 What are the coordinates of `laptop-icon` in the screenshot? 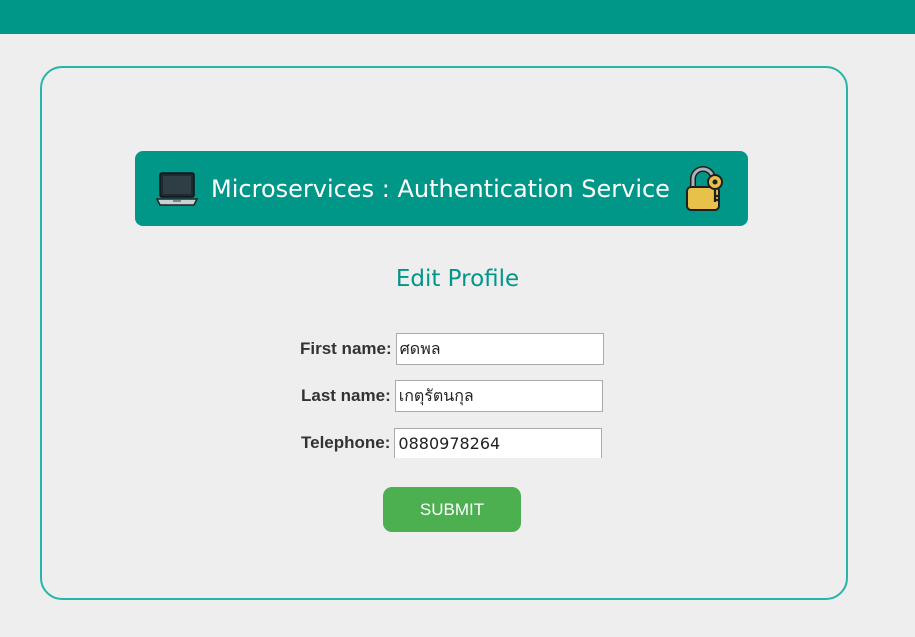 It's located at (177, 189).